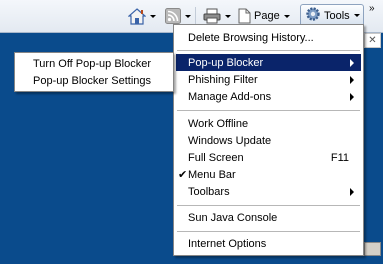  What do you see at coordinates (226, 62) in the screenshot?
I see `menu-item-label: Pop-up Blocker` at bounding box center [226, 62].